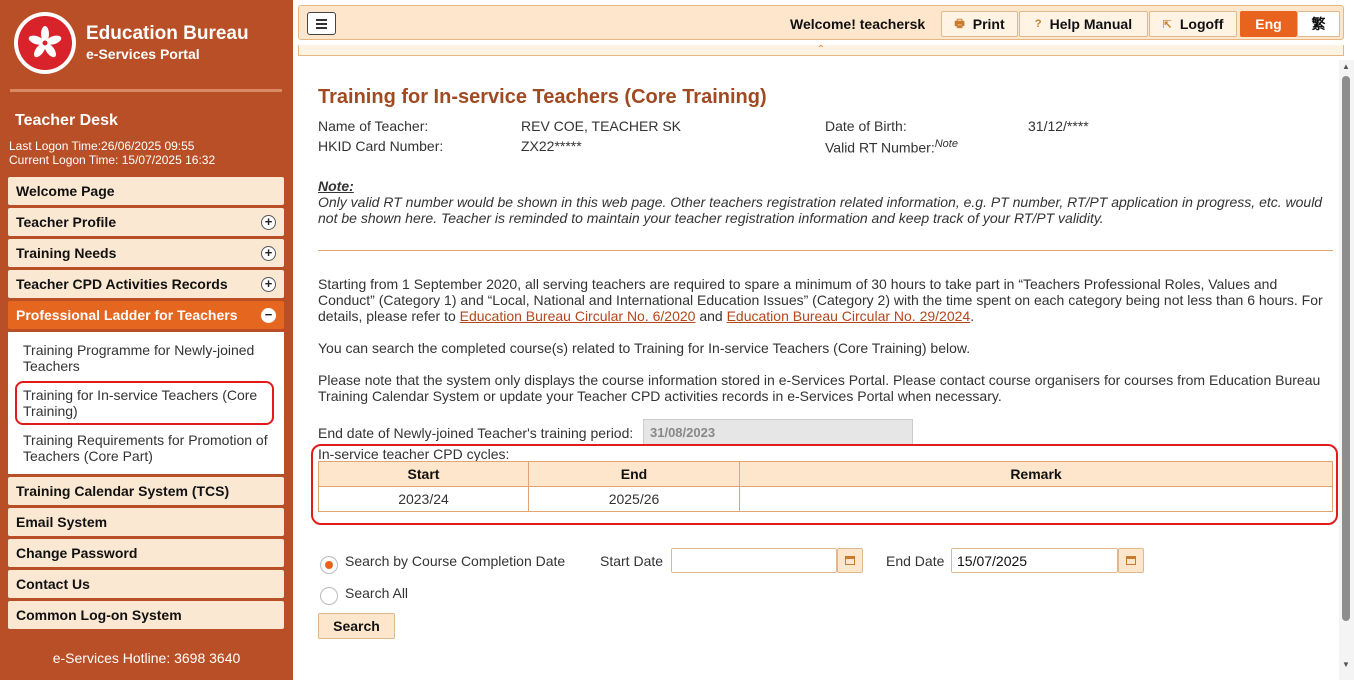 This screenshot has height=680, width=1354. I want to click on start-date-calendar-button, so click(850, 560).